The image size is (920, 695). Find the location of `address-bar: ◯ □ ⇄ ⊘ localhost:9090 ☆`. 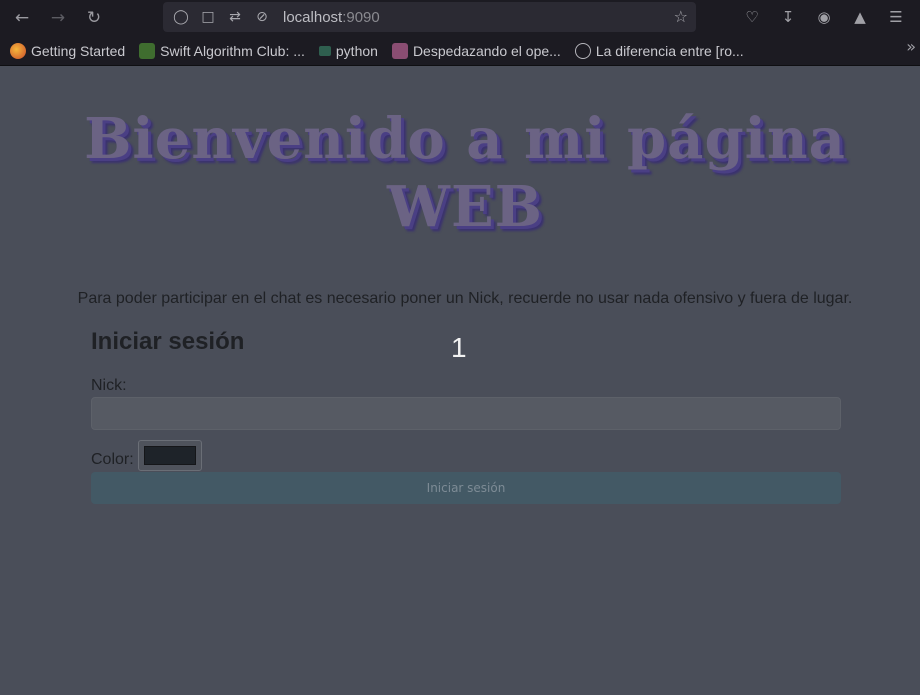

address-bar: ◯ □ ⇄ ⊘ localhost:9090 ☆ is located at coordinates (429, 17).